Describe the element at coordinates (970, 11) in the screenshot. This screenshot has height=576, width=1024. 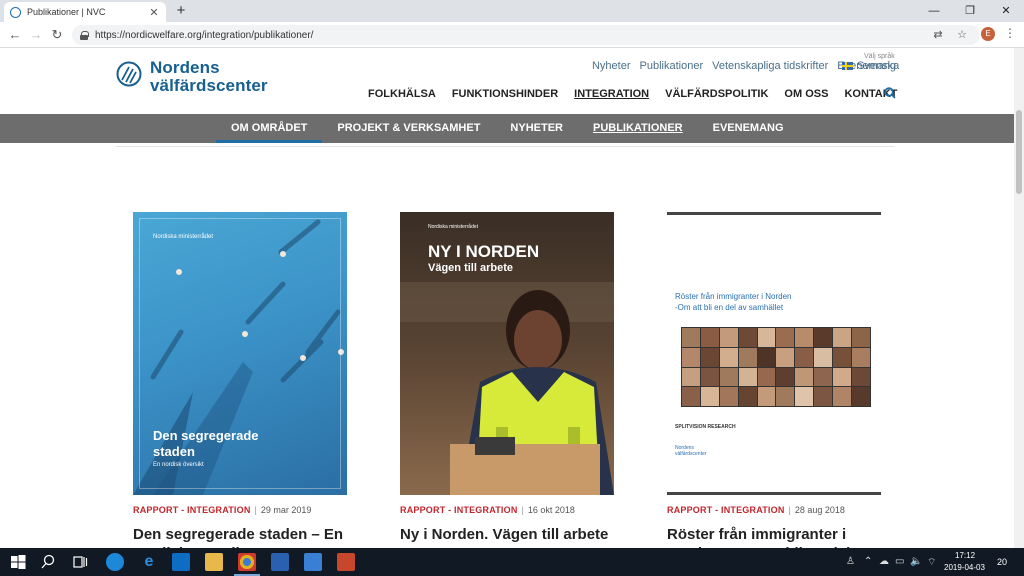
I see `maximize-button: ❐` at that location.